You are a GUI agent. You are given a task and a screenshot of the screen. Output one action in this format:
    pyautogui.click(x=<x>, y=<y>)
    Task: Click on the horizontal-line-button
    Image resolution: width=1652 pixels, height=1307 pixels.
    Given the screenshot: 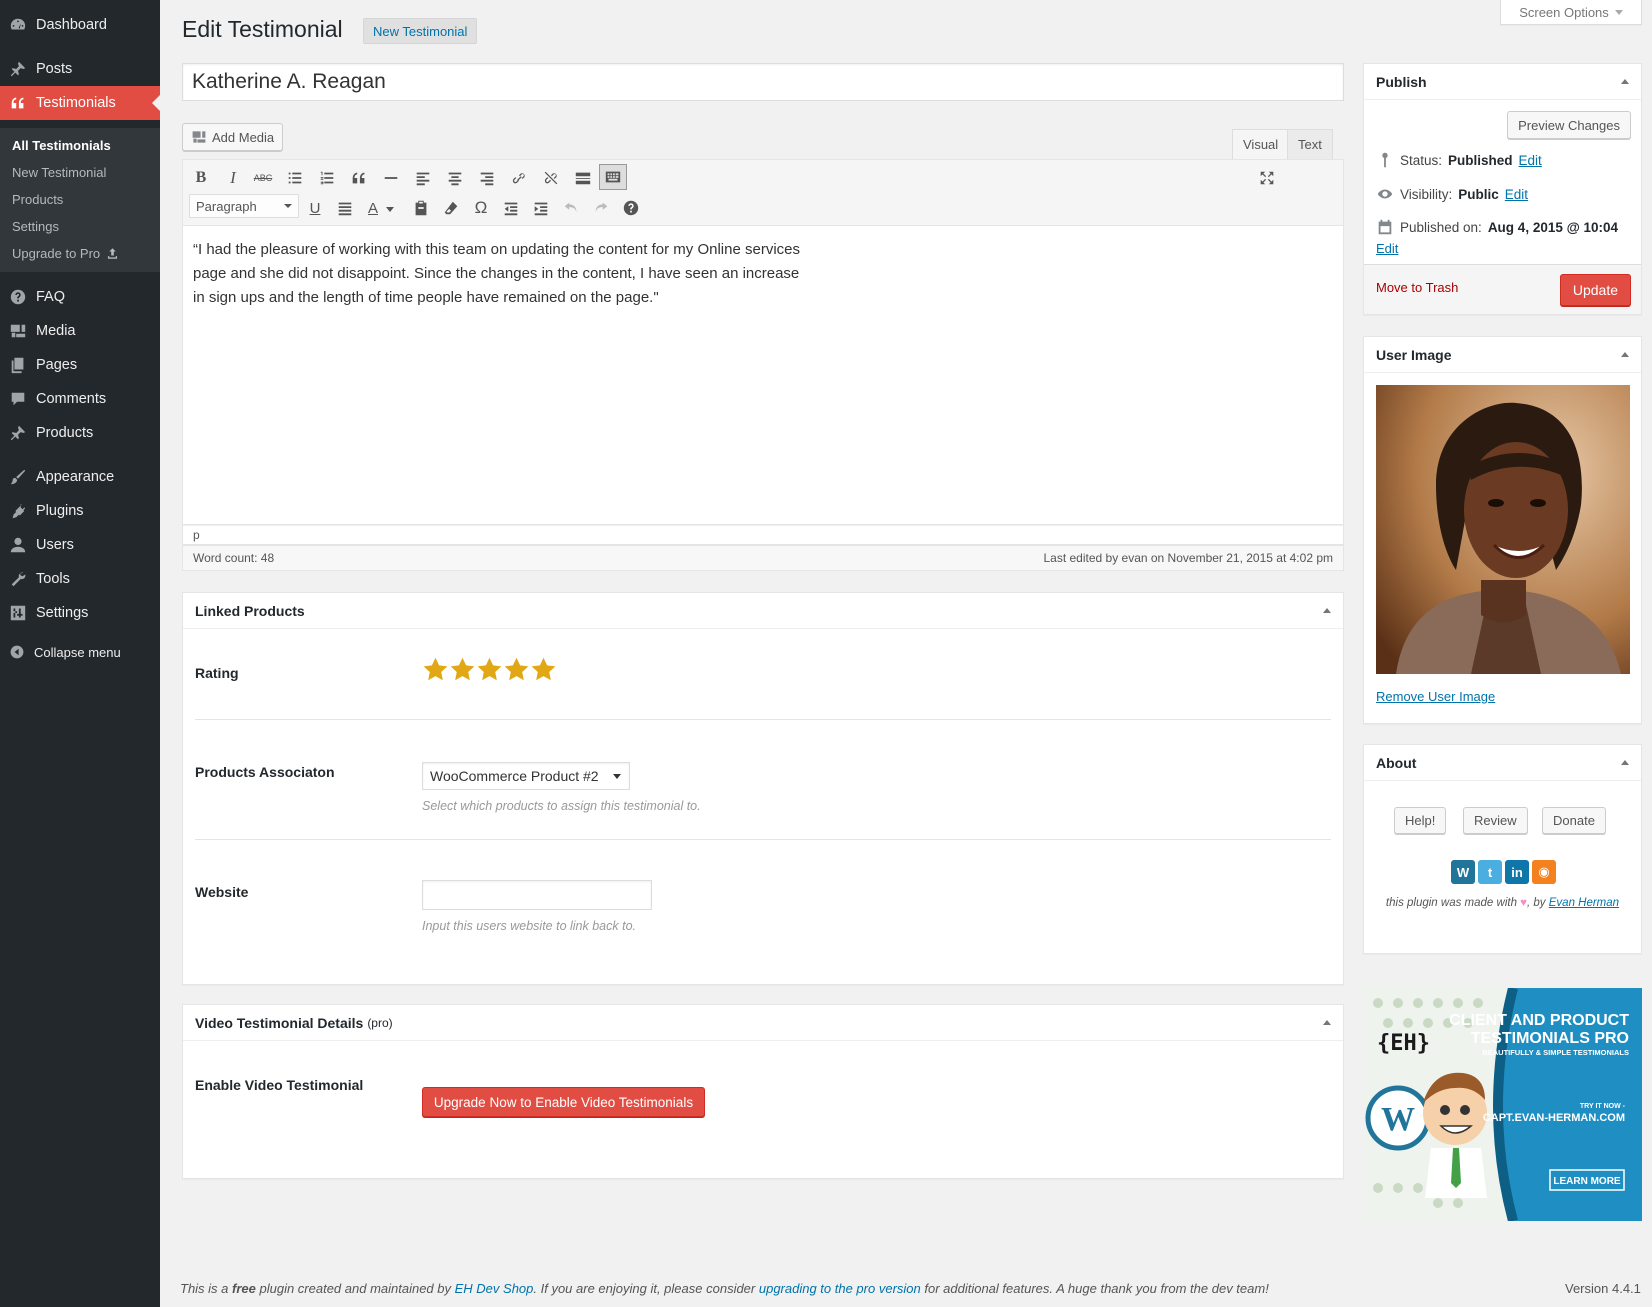 What is the action you would take?
    pyautogui.click(x=391, y=178)
    